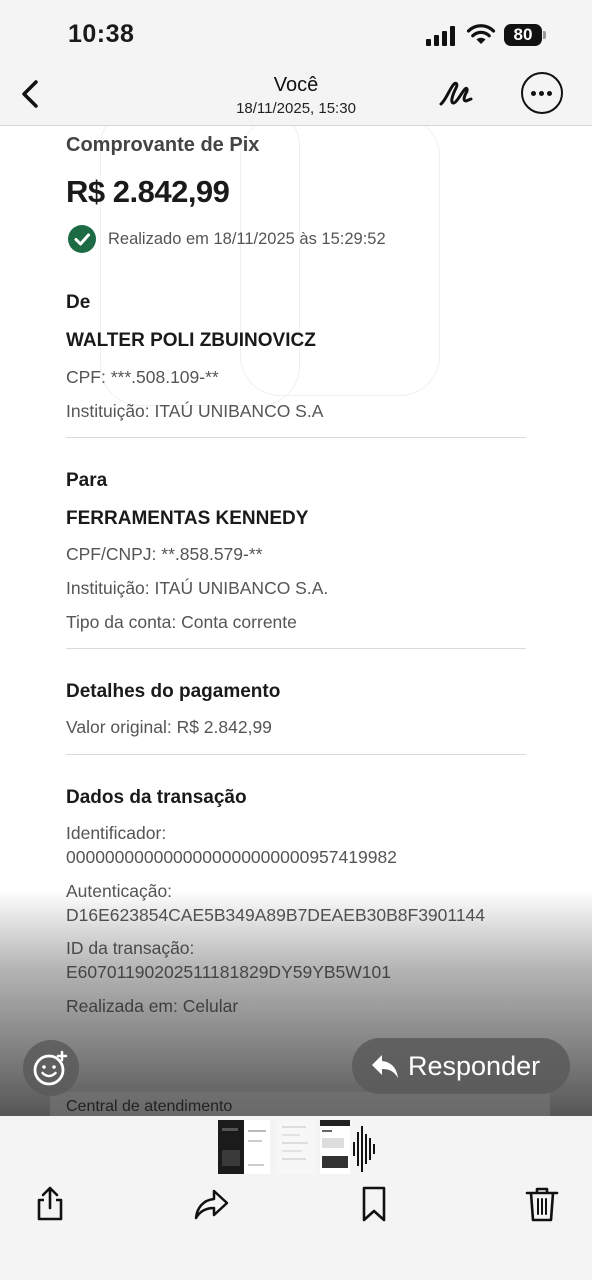  I want to click on sender-name: Você, so click(296, 85).